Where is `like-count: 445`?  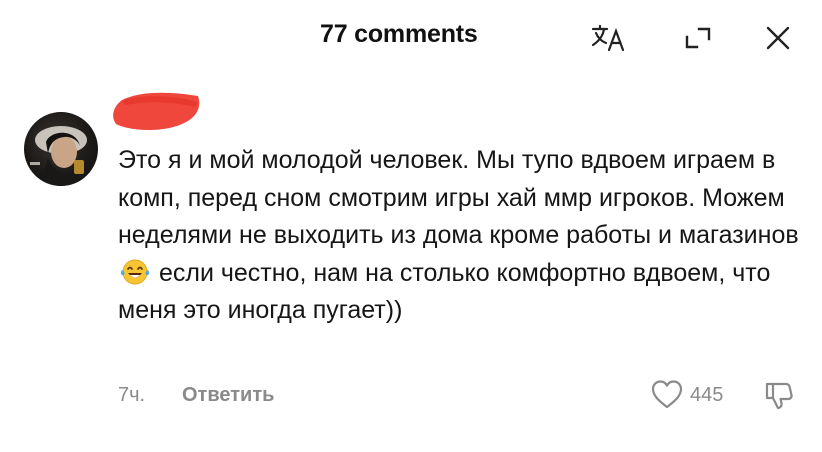
like-count: 445 is located at coordinates (707, 395).